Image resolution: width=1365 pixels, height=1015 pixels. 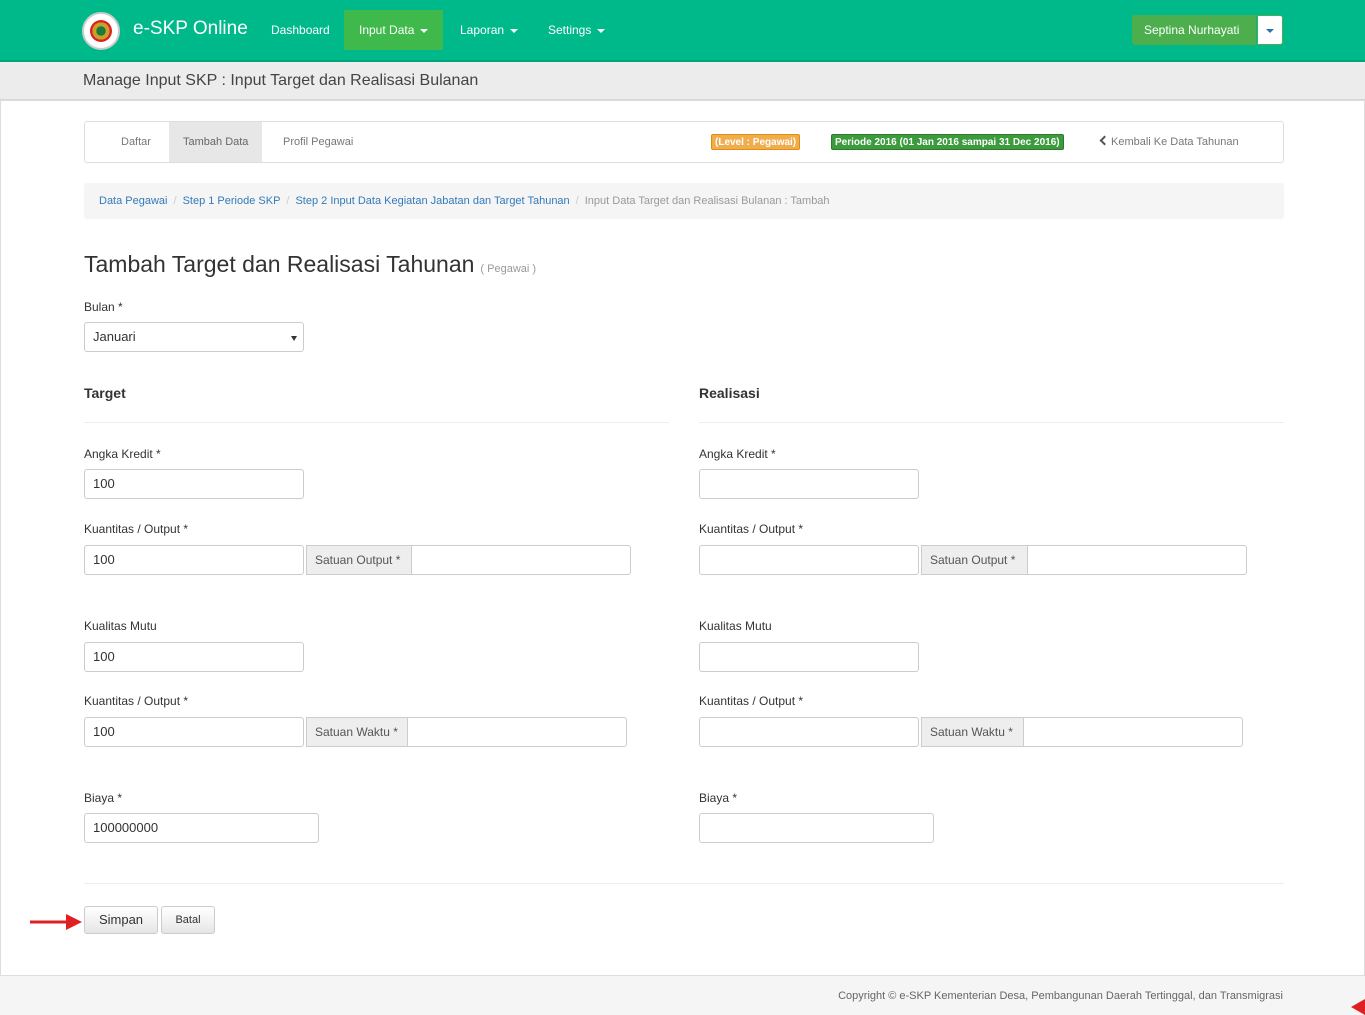 I want to click on realisasi-kualitas-label: Kualitas Mutu, so click(x=735, y=626).